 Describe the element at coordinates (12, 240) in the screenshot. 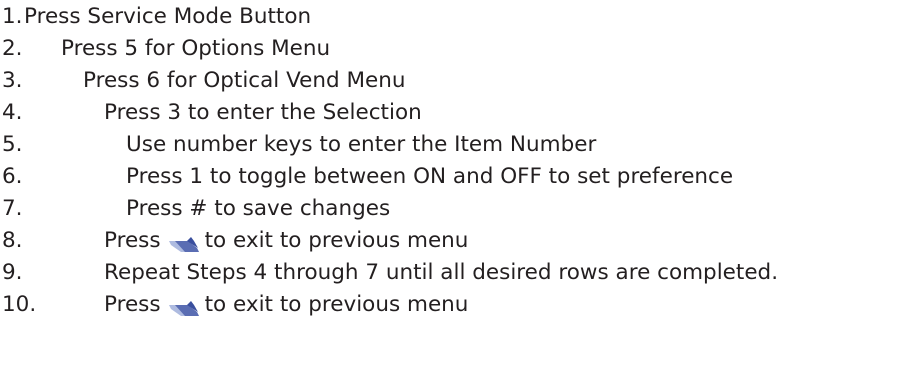

I see `step-number: 8.` at that location.